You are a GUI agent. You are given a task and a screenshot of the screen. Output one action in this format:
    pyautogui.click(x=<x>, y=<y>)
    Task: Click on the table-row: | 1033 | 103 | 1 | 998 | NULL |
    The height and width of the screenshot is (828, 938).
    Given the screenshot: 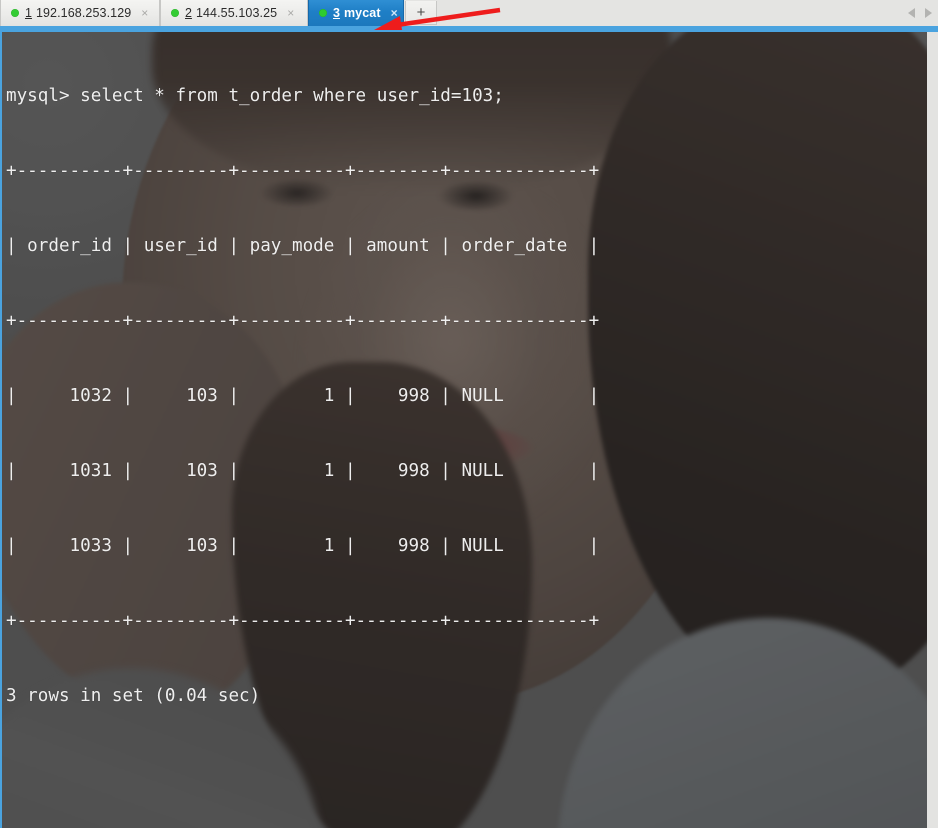 What is the action you would take?
    pyautogui.click(x=303, y=546)
    